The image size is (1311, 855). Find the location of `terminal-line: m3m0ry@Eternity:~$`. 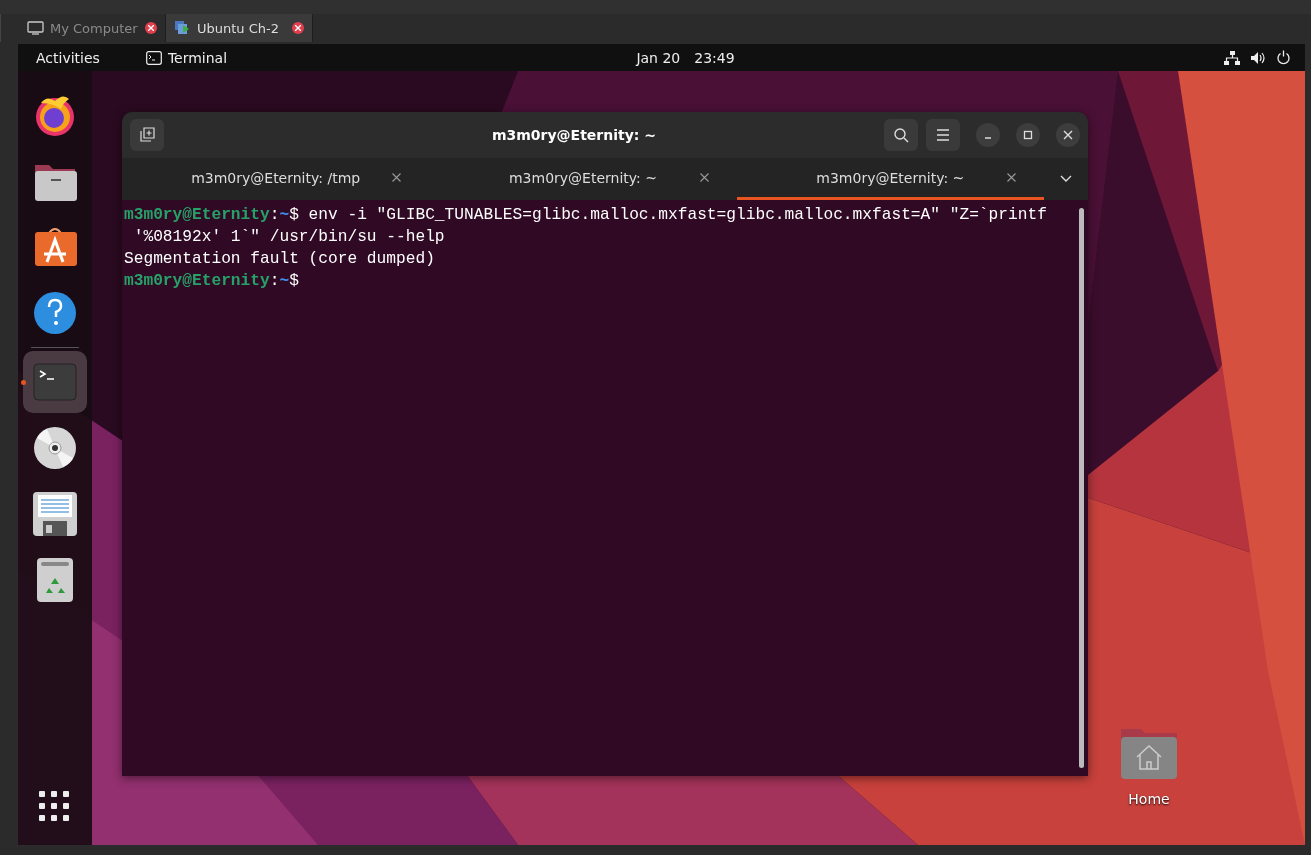

terminal-line: m3m0ry@Eternity:~$ is located at coordinates (211, 281).